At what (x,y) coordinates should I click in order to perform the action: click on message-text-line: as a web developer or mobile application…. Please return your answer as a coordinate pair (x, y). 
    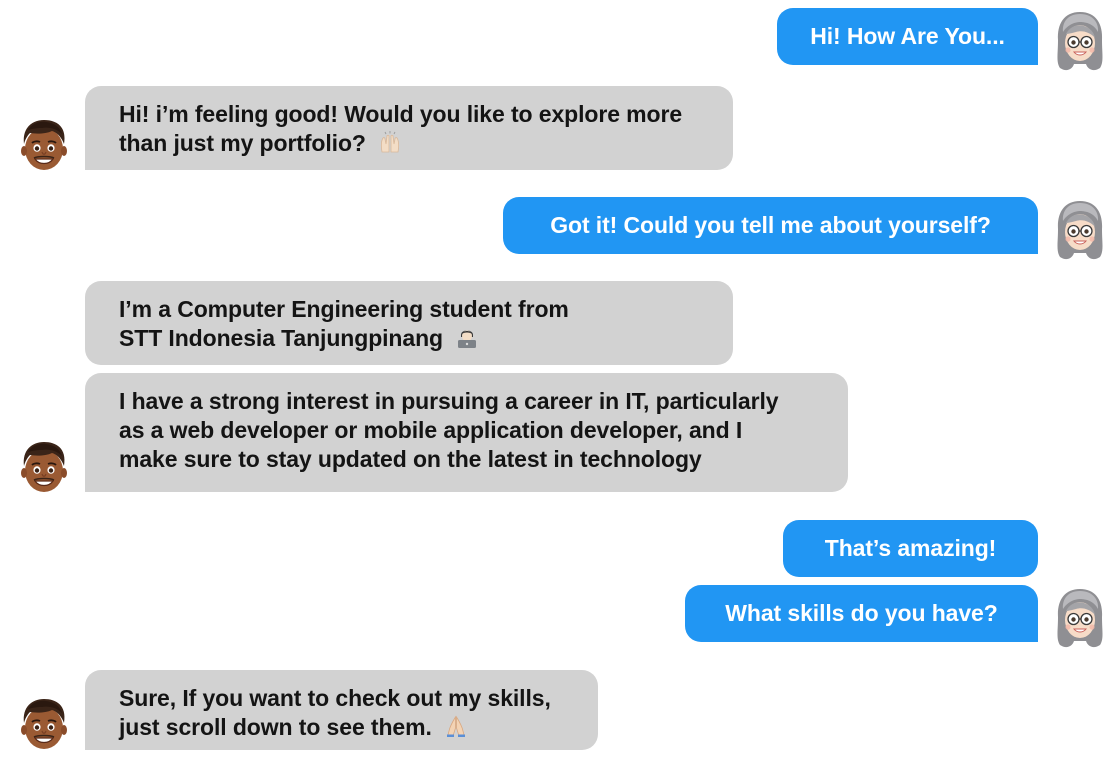
    Looking at the image, I should click on (431, 430).